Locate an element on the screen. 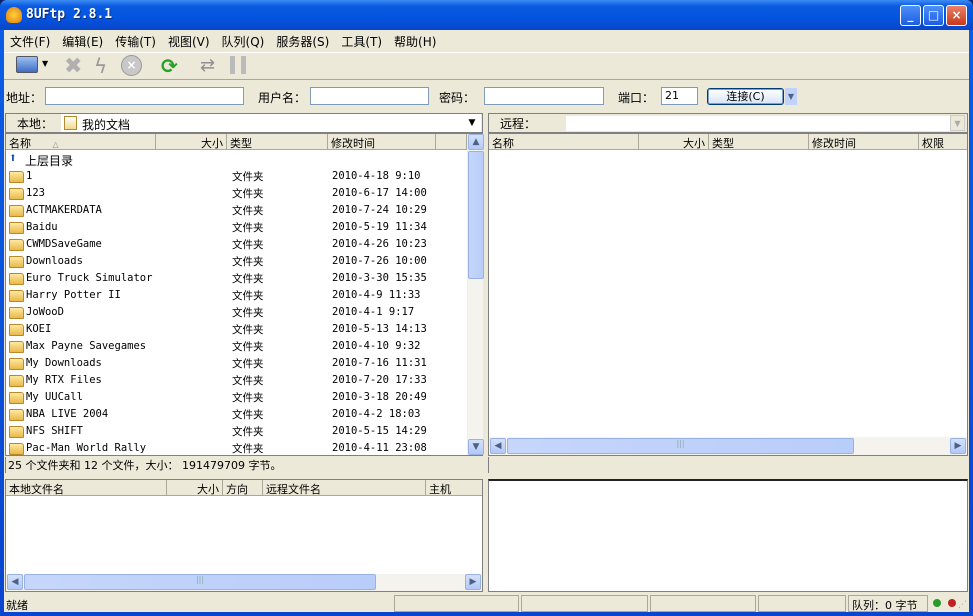 Image resolution: width=973 pixels, height=616 pixels. table-row: KOEI 文件夹 2010-5-13 14:13 is located at coordinates (236, 329).